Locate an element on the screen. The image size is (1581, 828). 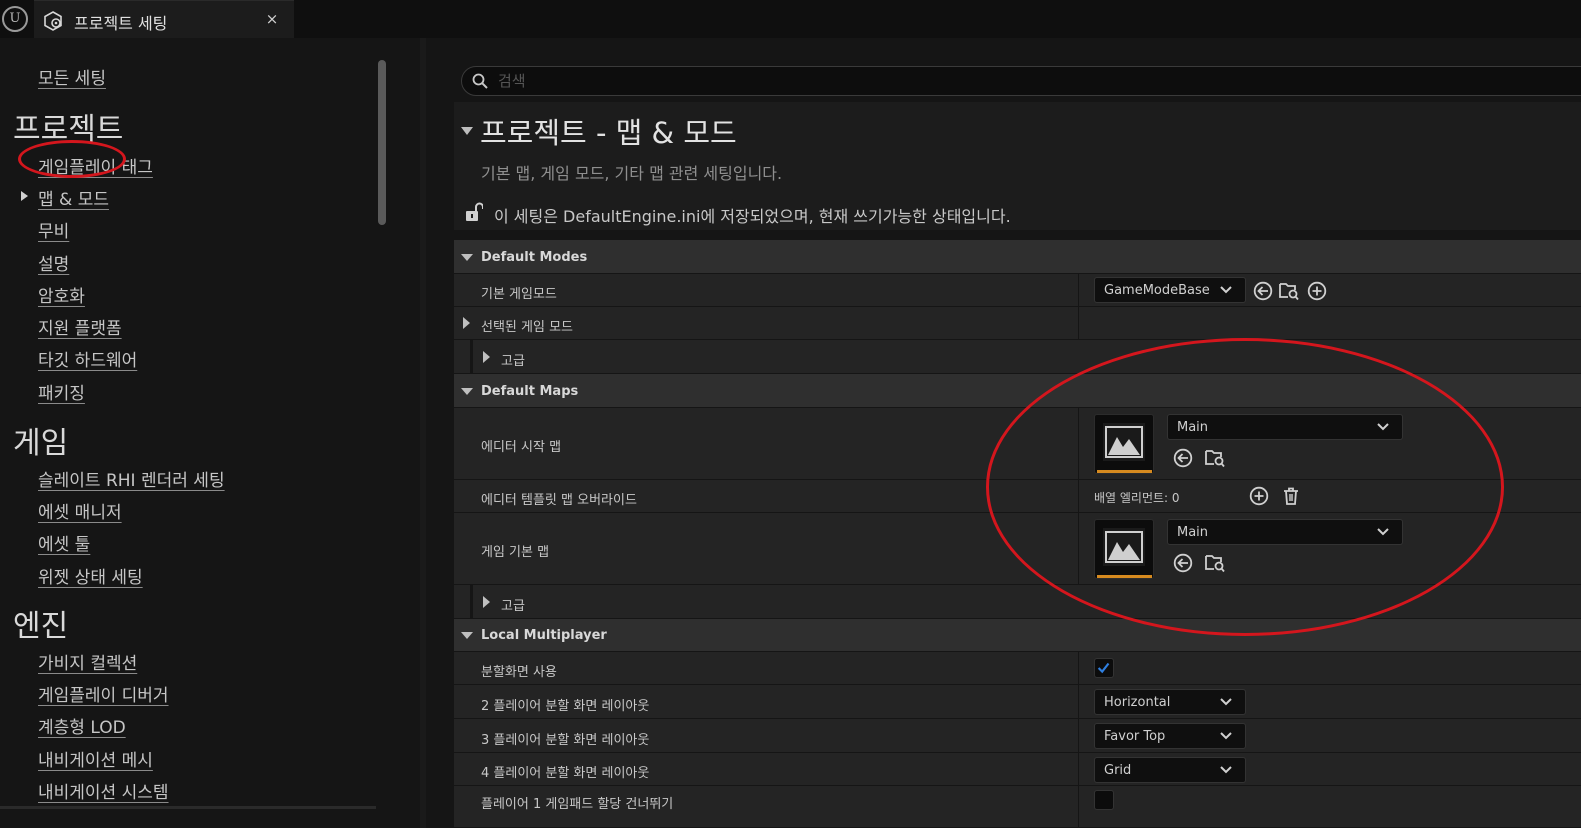
trash-icon is located at coordinates (1291, 496).